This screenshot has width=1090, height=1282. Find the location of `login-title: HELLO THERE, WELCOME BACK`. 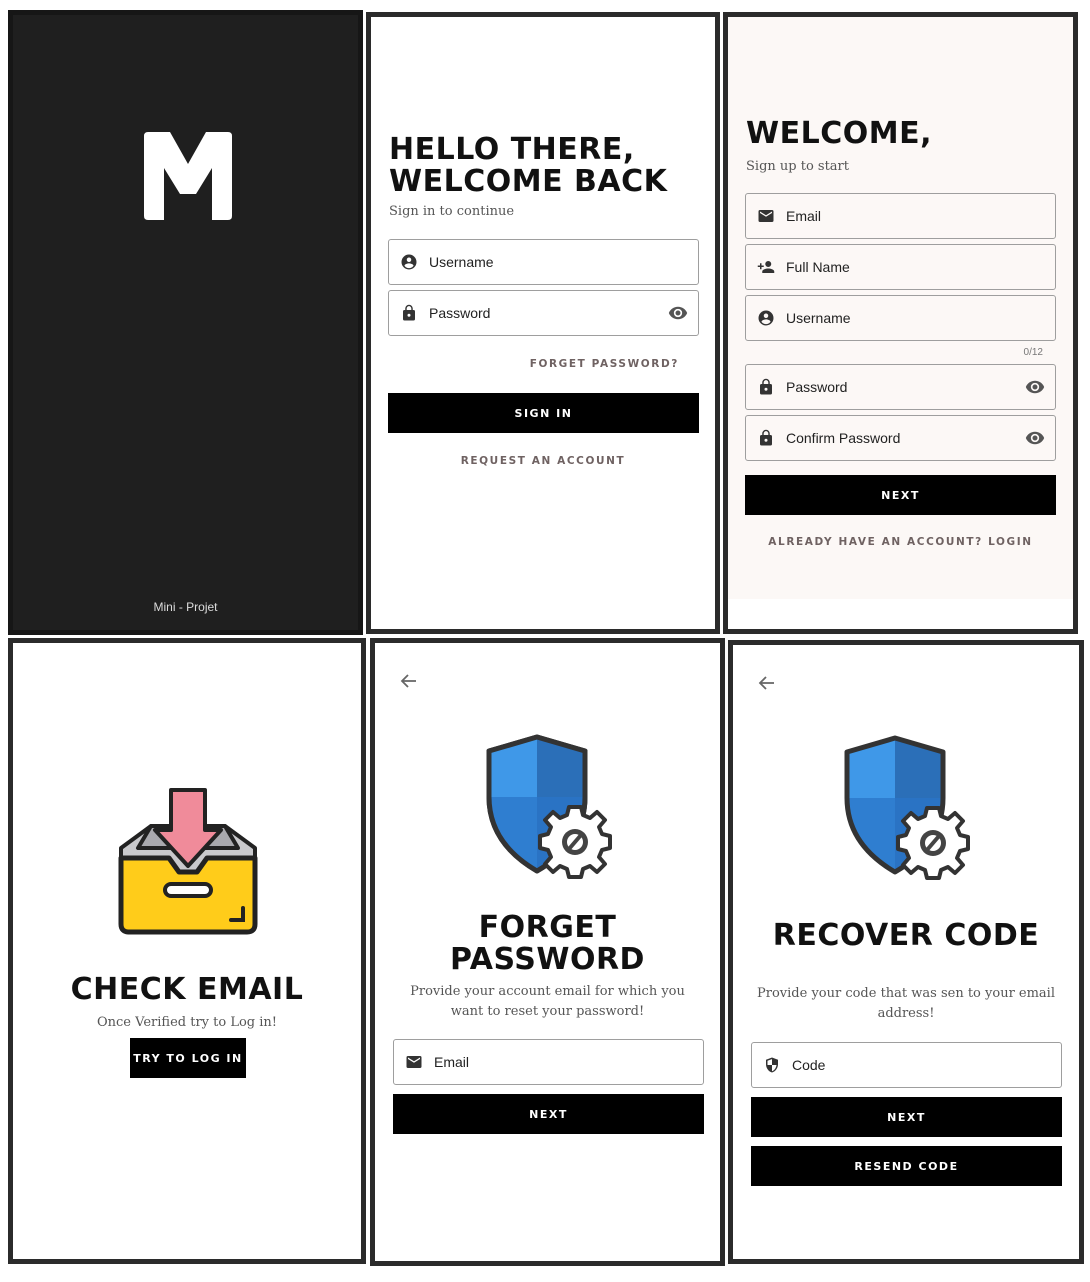

login-title: HELLO THERE, WELCOME BACK is located at coordinates (528, 165).